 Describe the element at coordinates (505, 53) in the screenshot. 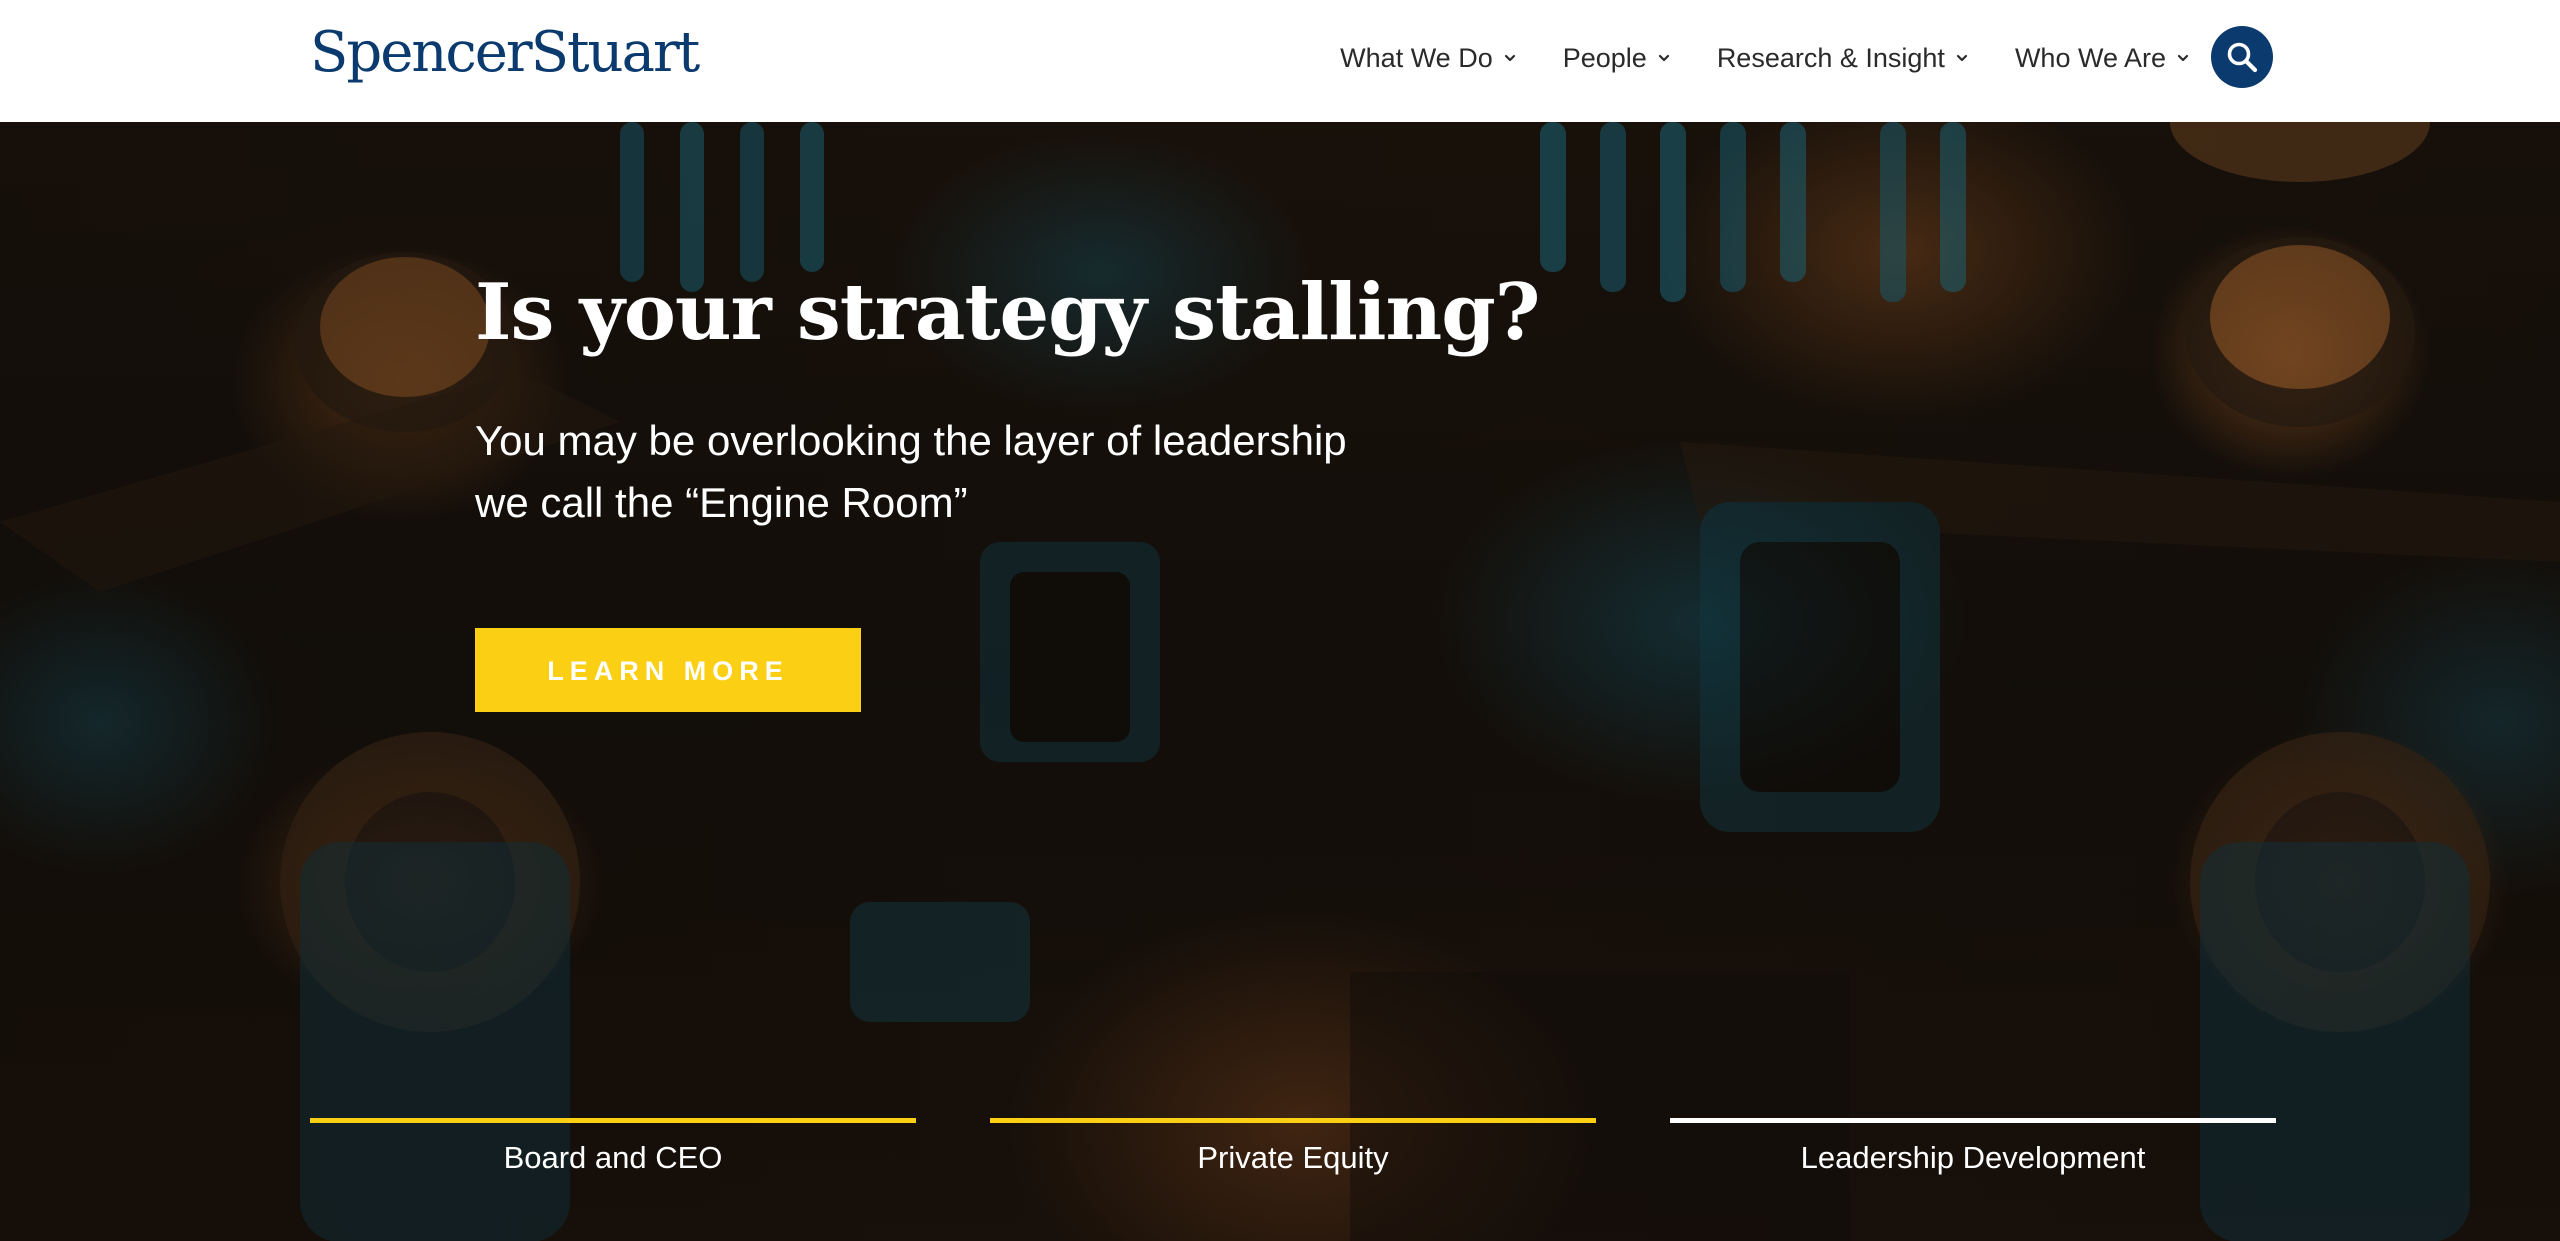

I see `spencerstuart-logo: SpencerStuart` at that location.